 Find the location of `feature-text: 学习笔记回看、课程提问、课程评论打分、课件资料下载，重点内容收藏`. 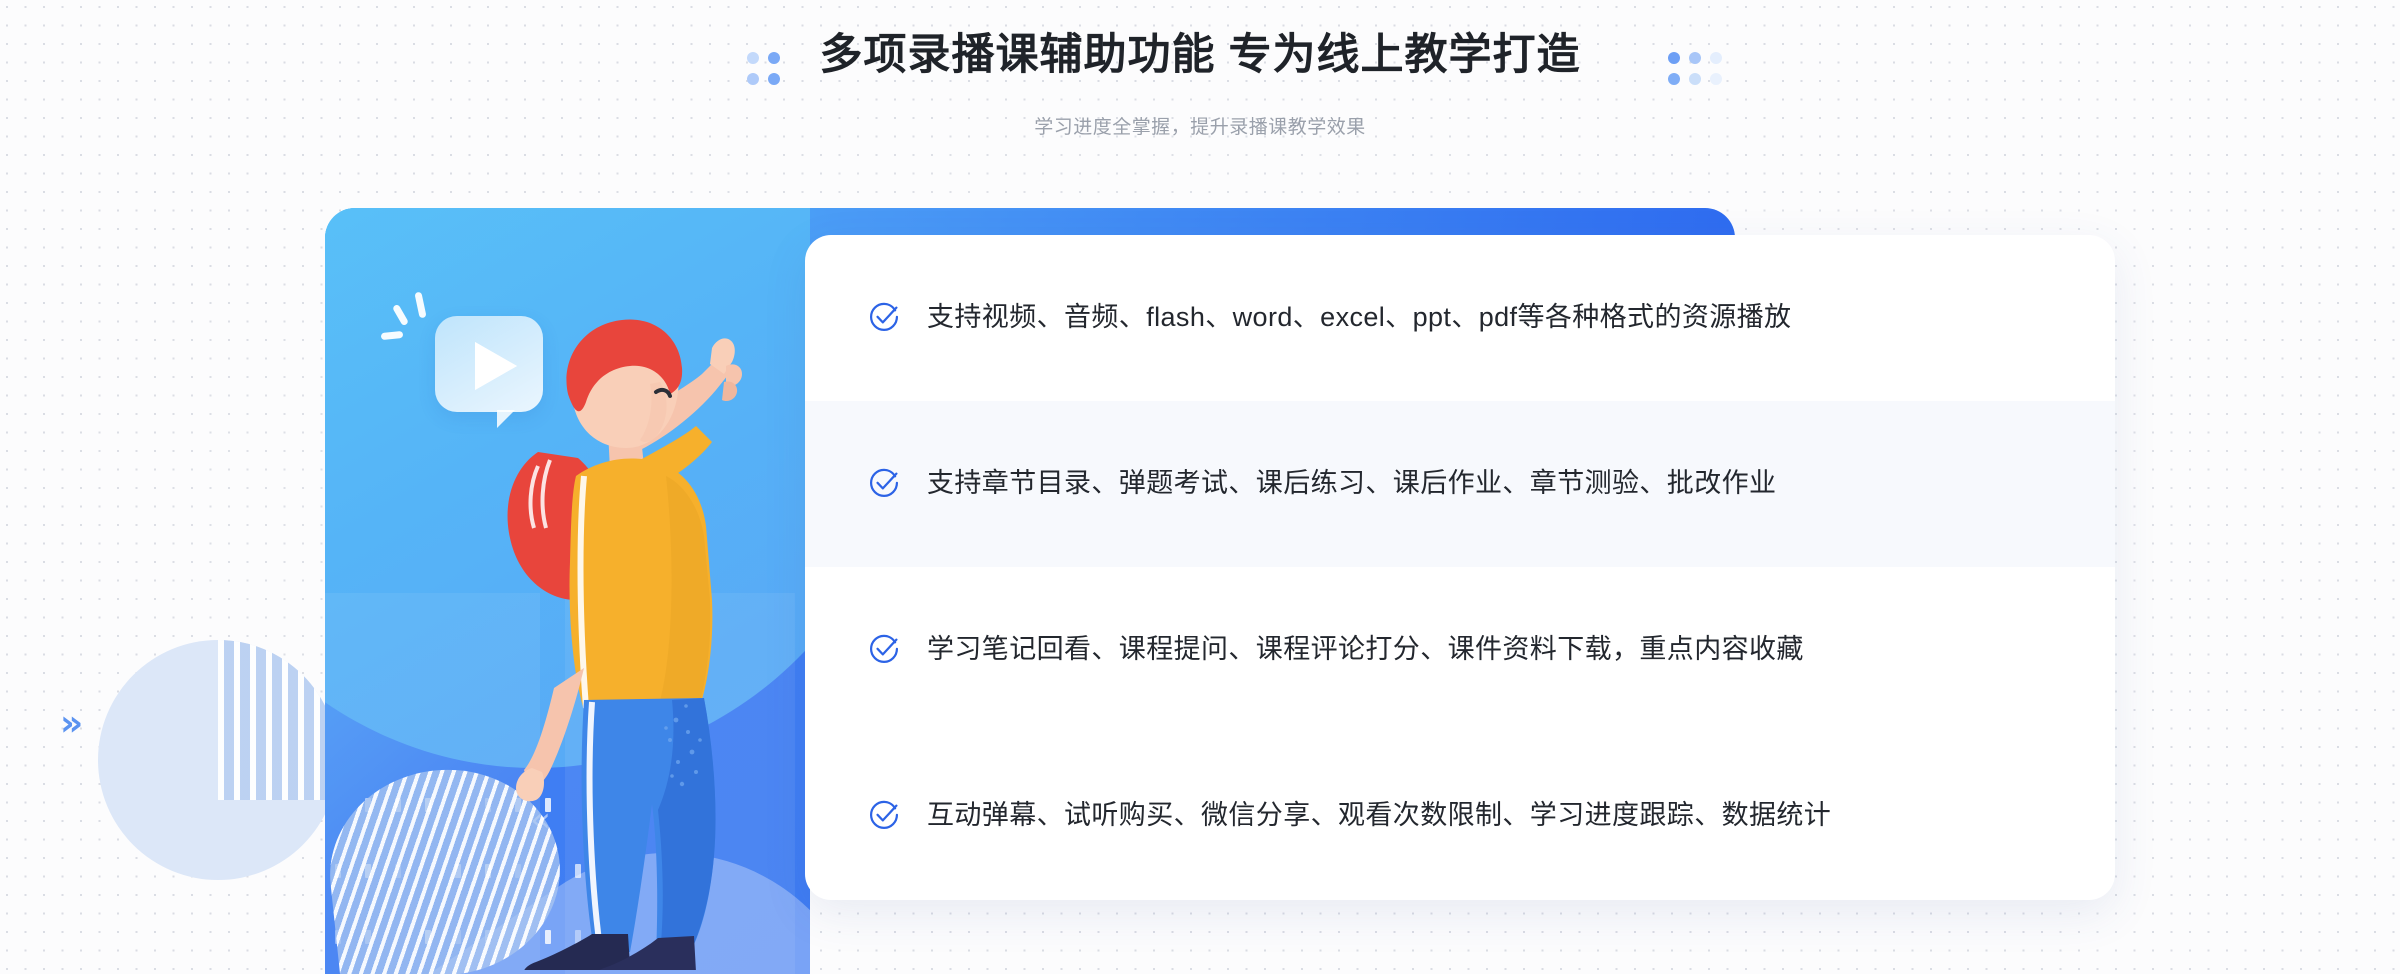

feature-text: 学习笔记回看、课程提问、课程评论打分、课件资料下载，重点内容收藏 is located at coordinates (1365, 649).